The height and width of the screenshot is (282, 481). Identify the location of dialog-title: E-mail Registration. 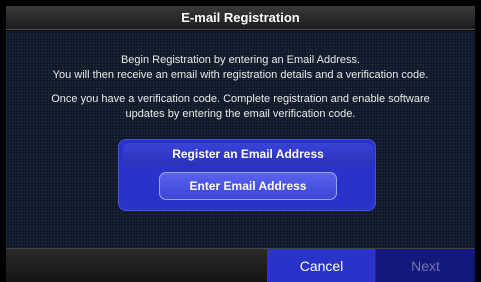
(240, 17).